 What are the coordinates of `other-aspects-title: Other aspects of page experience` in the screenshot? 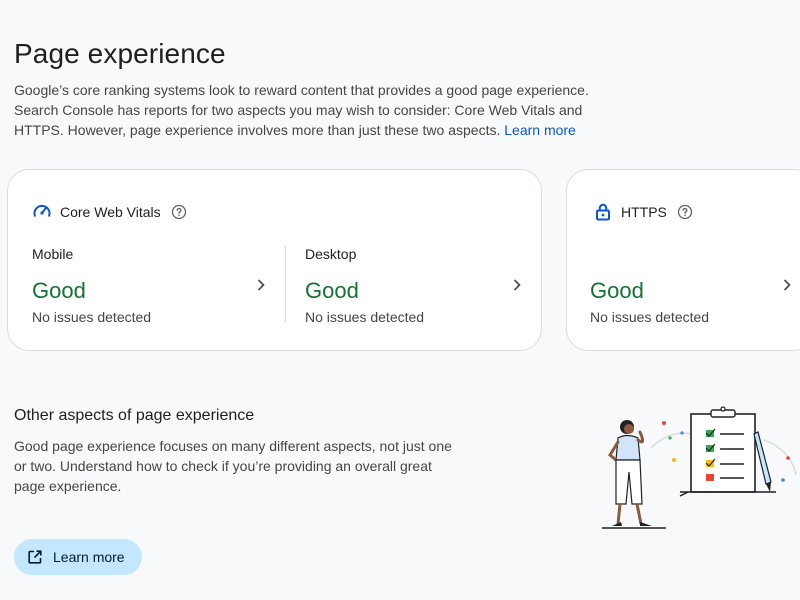 It's located at (134, 415).